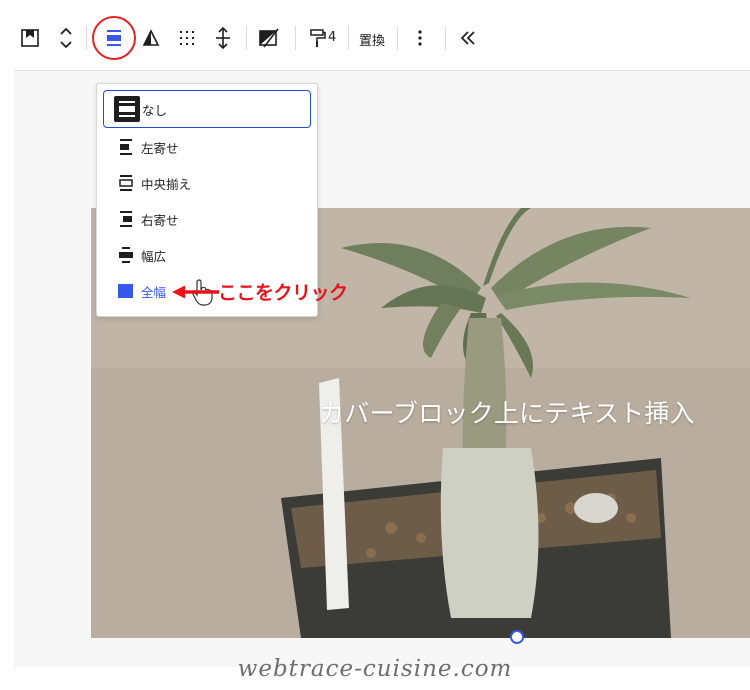  Describe the element at coordinates (166, 184) in the screenshot. I see `align-option-label: 中央揃え` at that location.